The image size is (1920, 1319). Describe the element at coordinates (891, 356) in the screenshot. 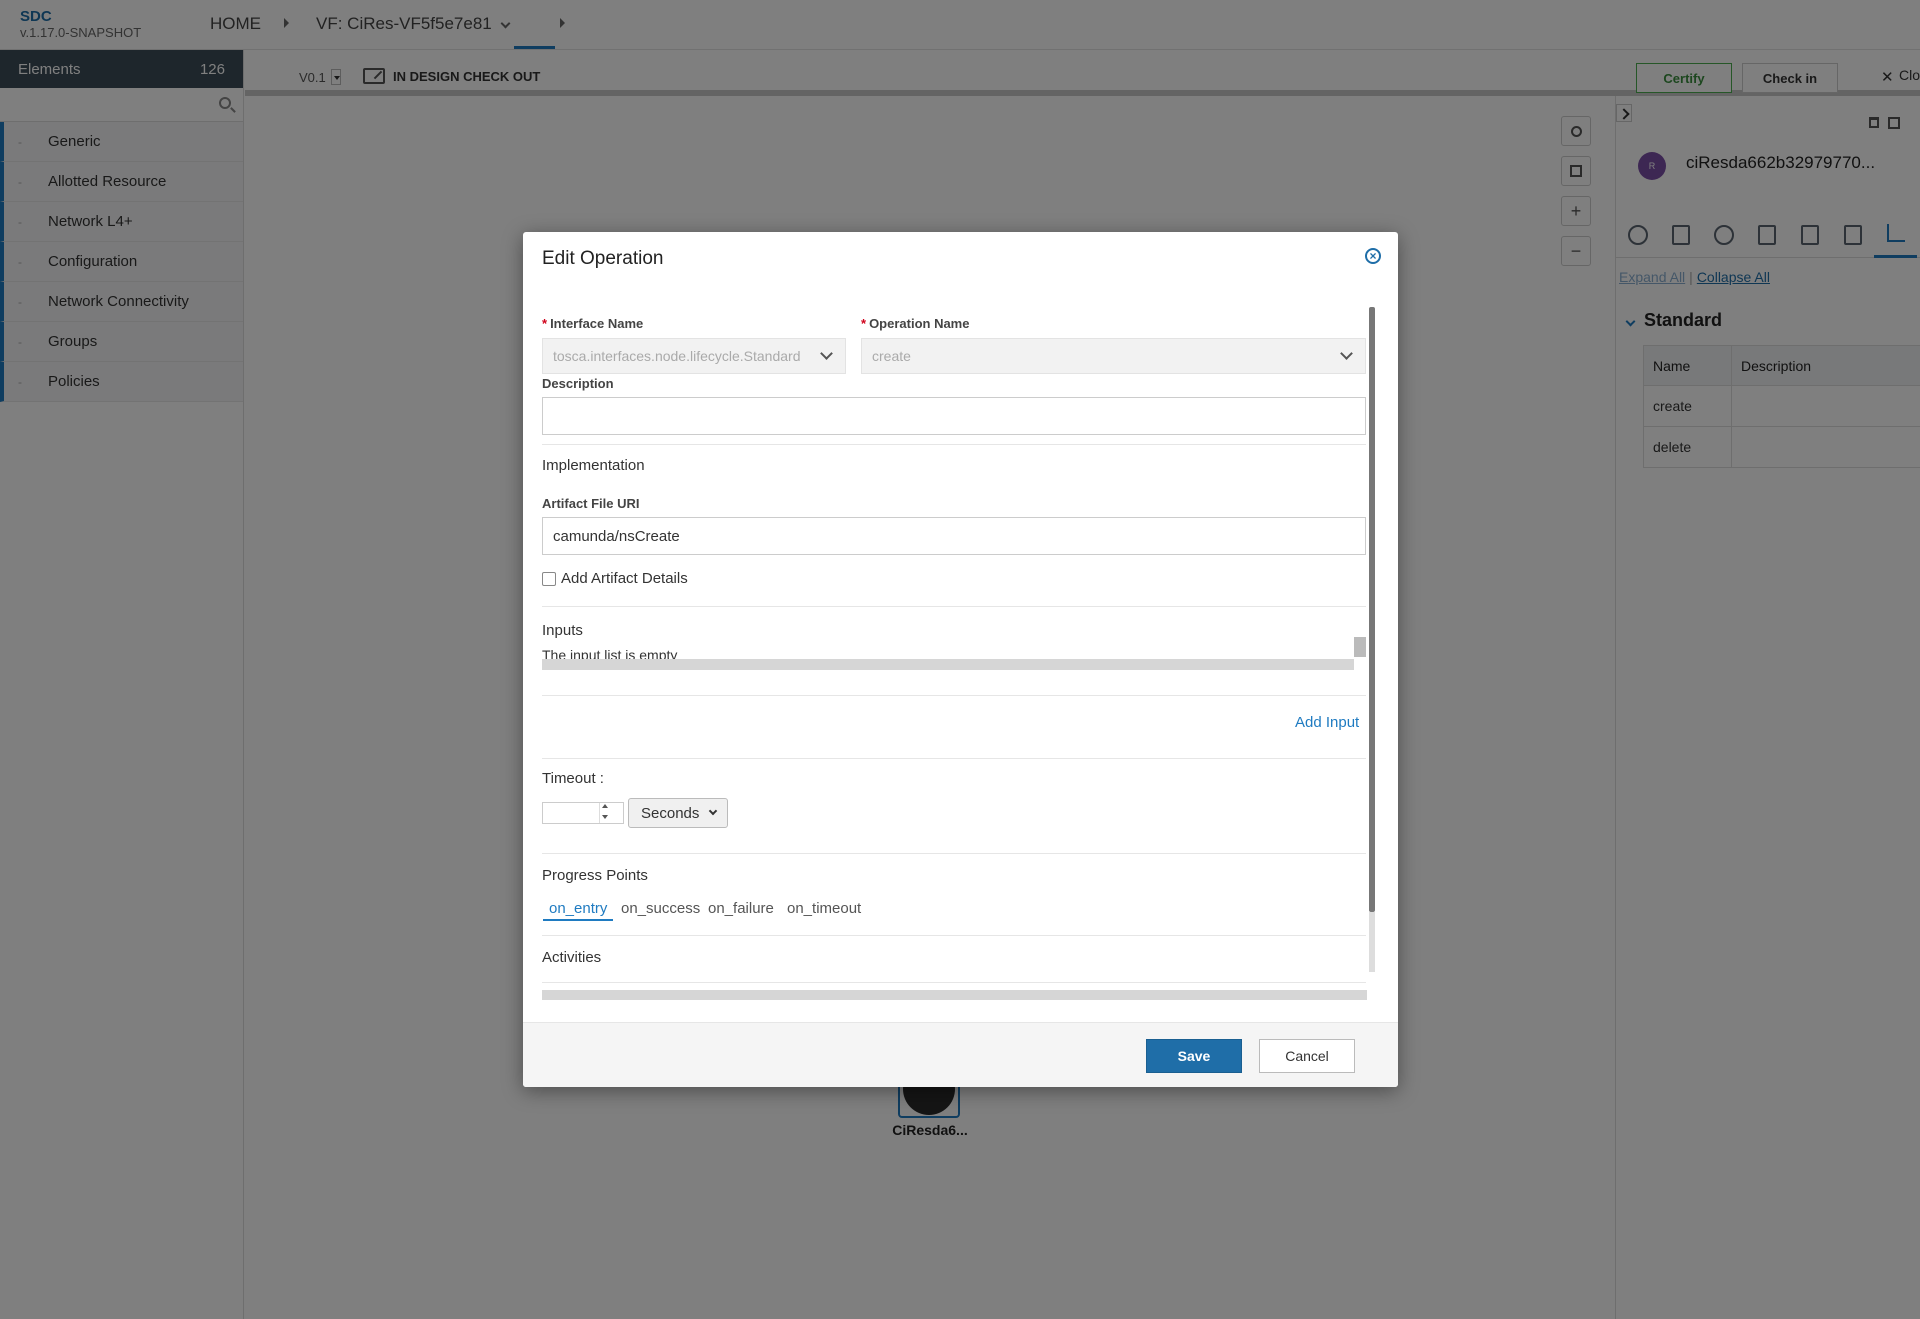

I see `operation-name-value: create` at that location.